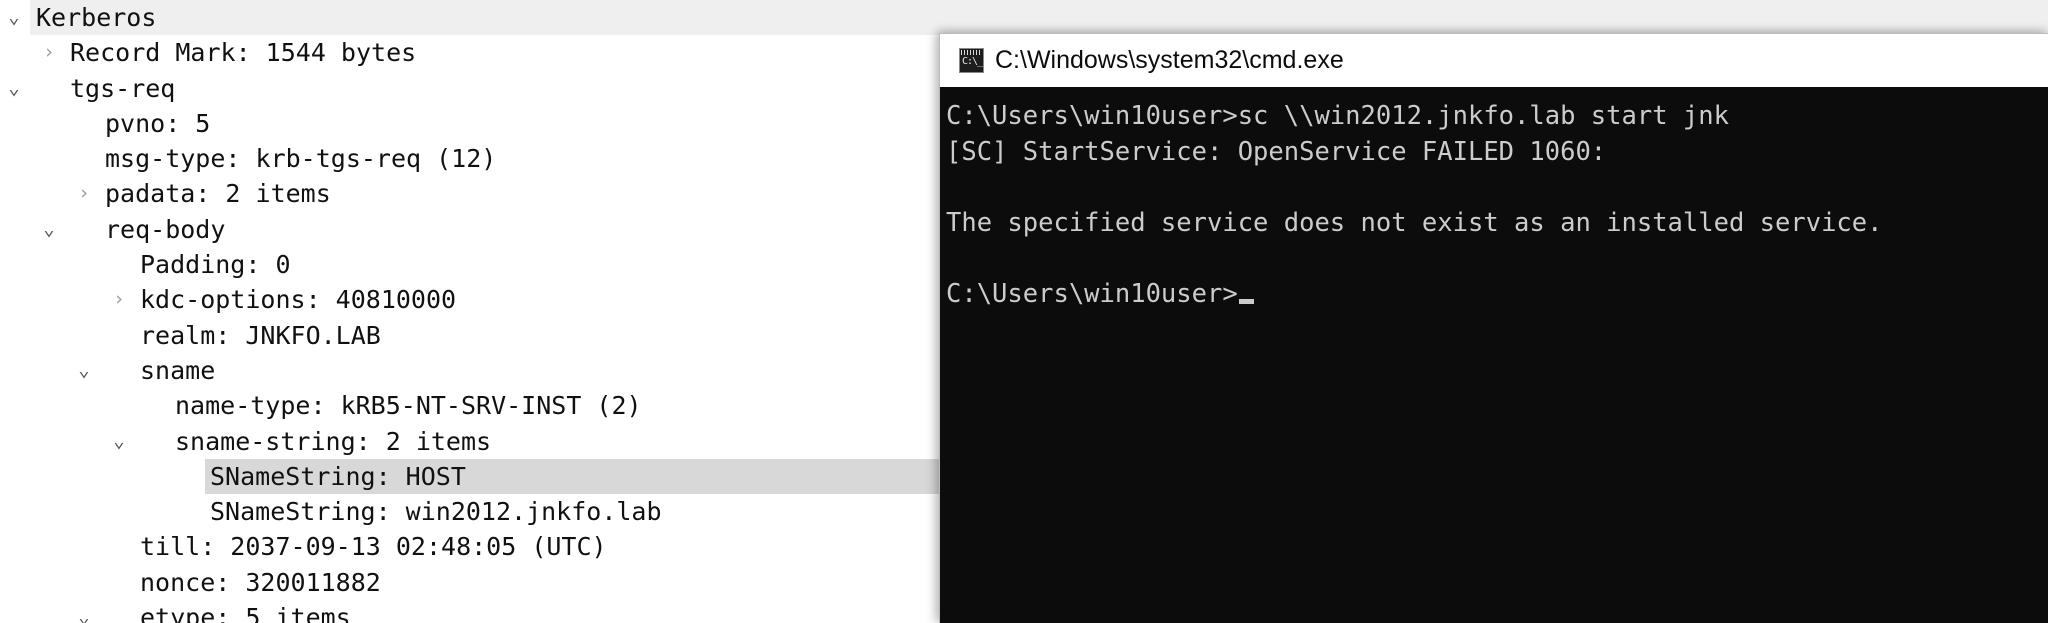  What do you see at coordinates (338, 476) in the screenshot?
I see `tree-row-label: SNameString: HOST` at bounding box center [338, 476].